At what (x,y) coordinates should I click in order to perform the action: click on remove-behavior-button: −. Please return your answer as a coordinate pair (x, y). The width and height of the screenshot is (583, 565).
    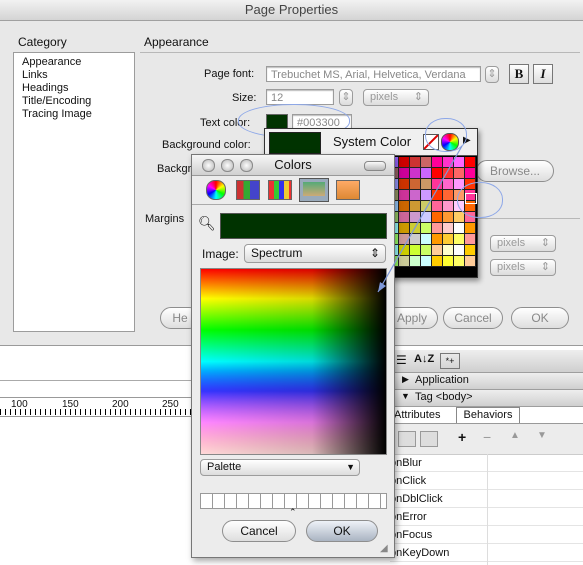
    Looking at the image, I should click on (487, 437).